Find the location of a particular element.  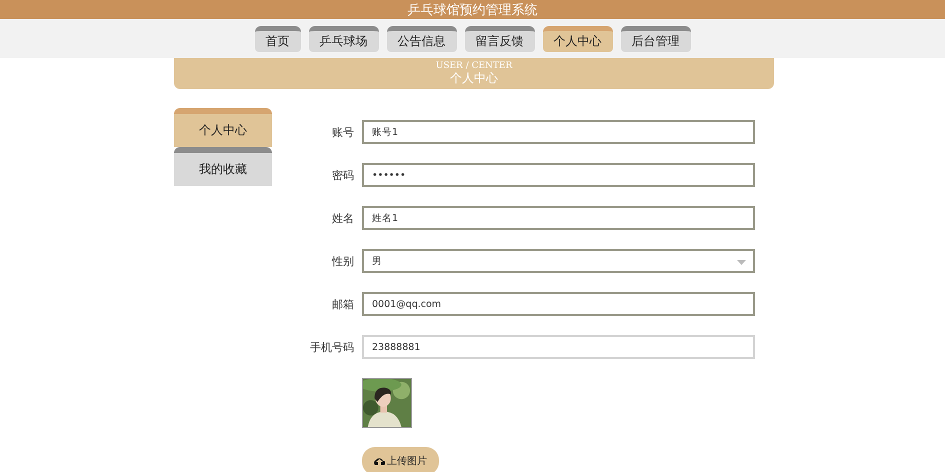

input-field: 账号1 is located at coordinates (558, 132).